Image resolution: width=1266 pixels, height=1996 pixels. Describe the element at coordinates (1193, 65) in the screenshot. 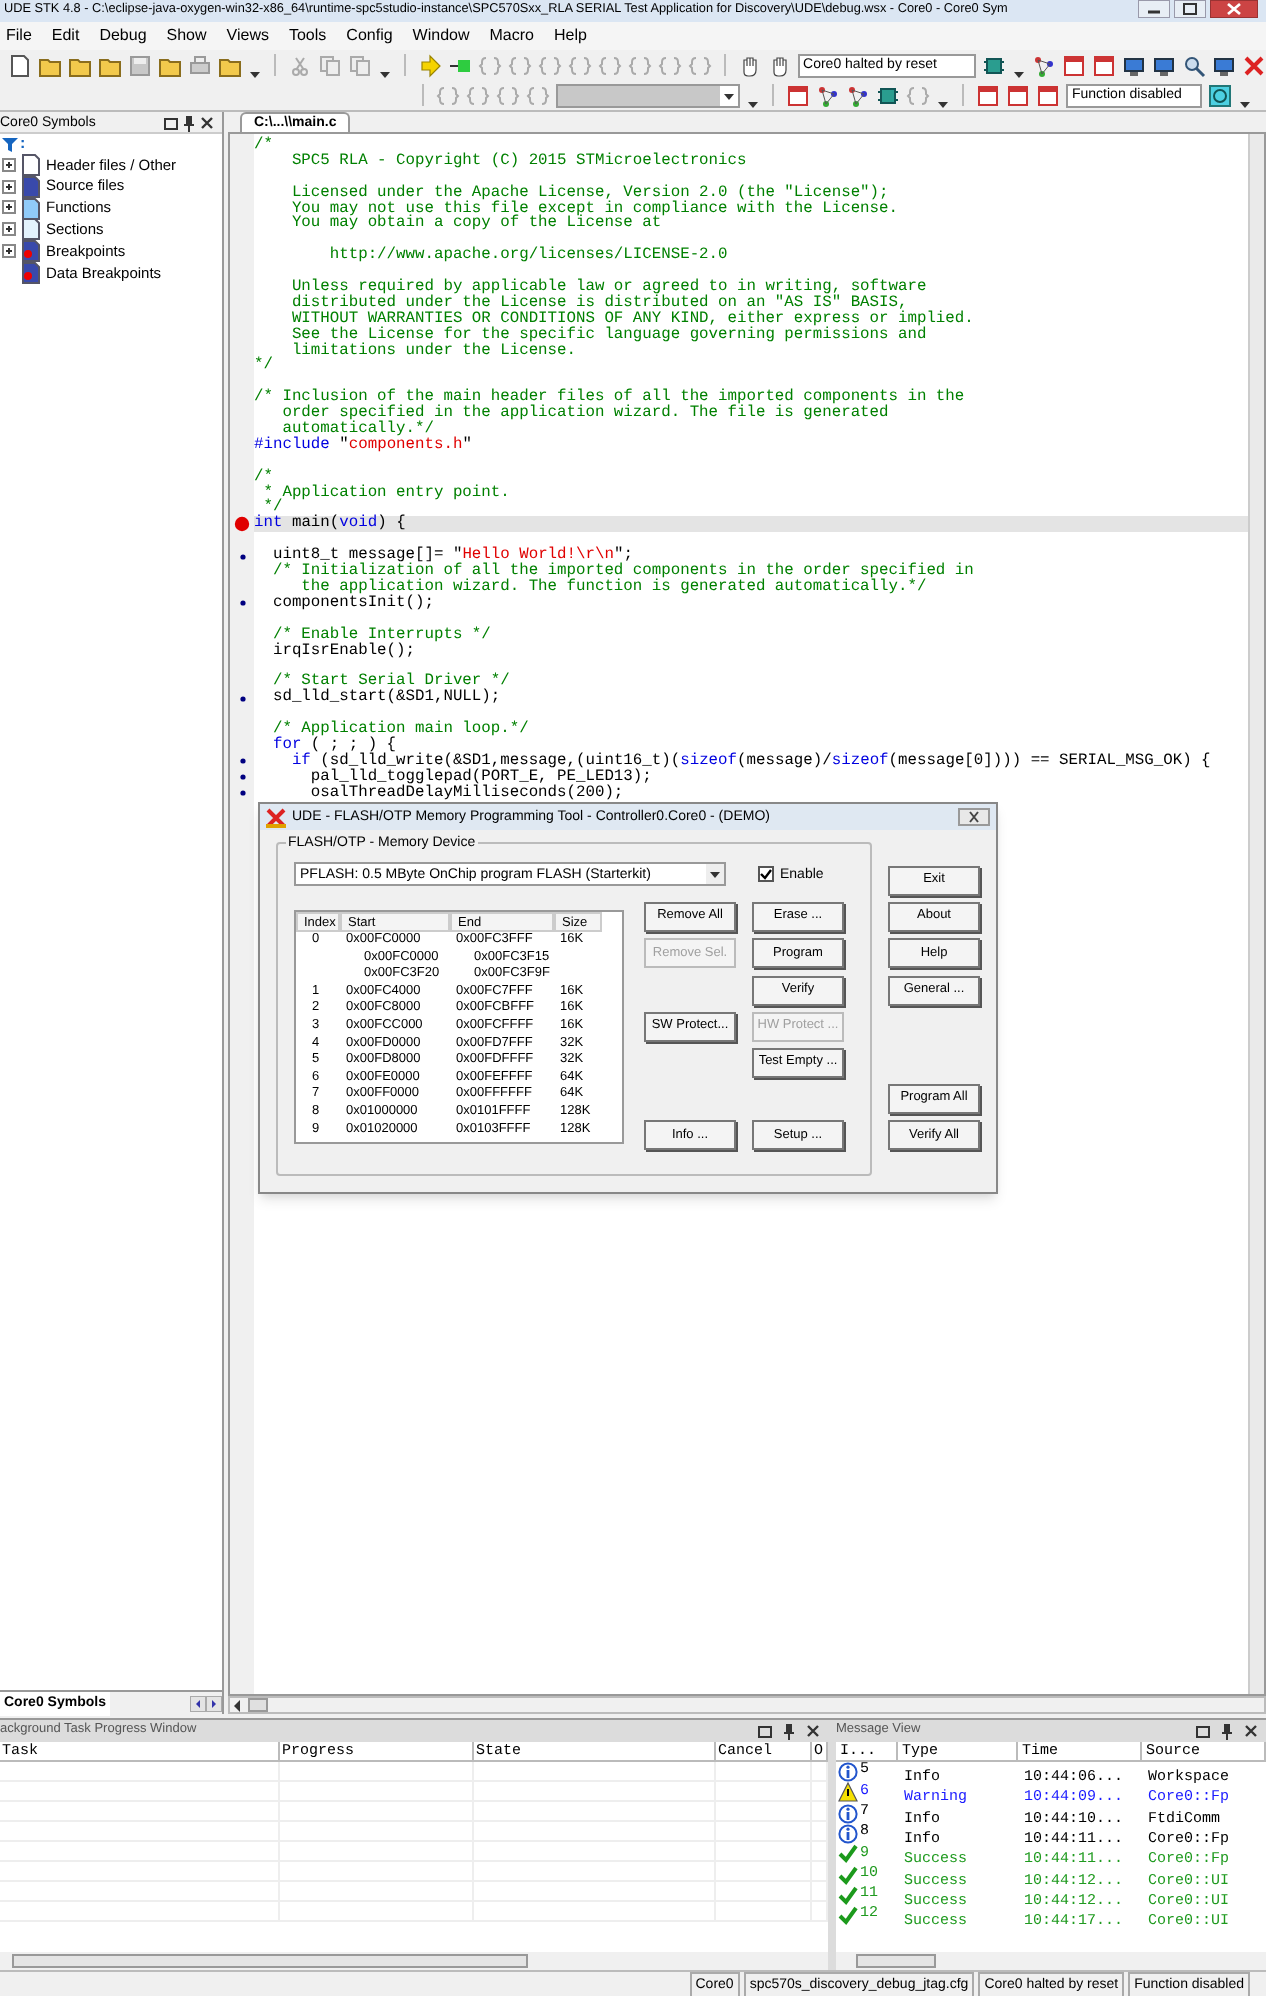

I see `magnifier-icon` at that location.